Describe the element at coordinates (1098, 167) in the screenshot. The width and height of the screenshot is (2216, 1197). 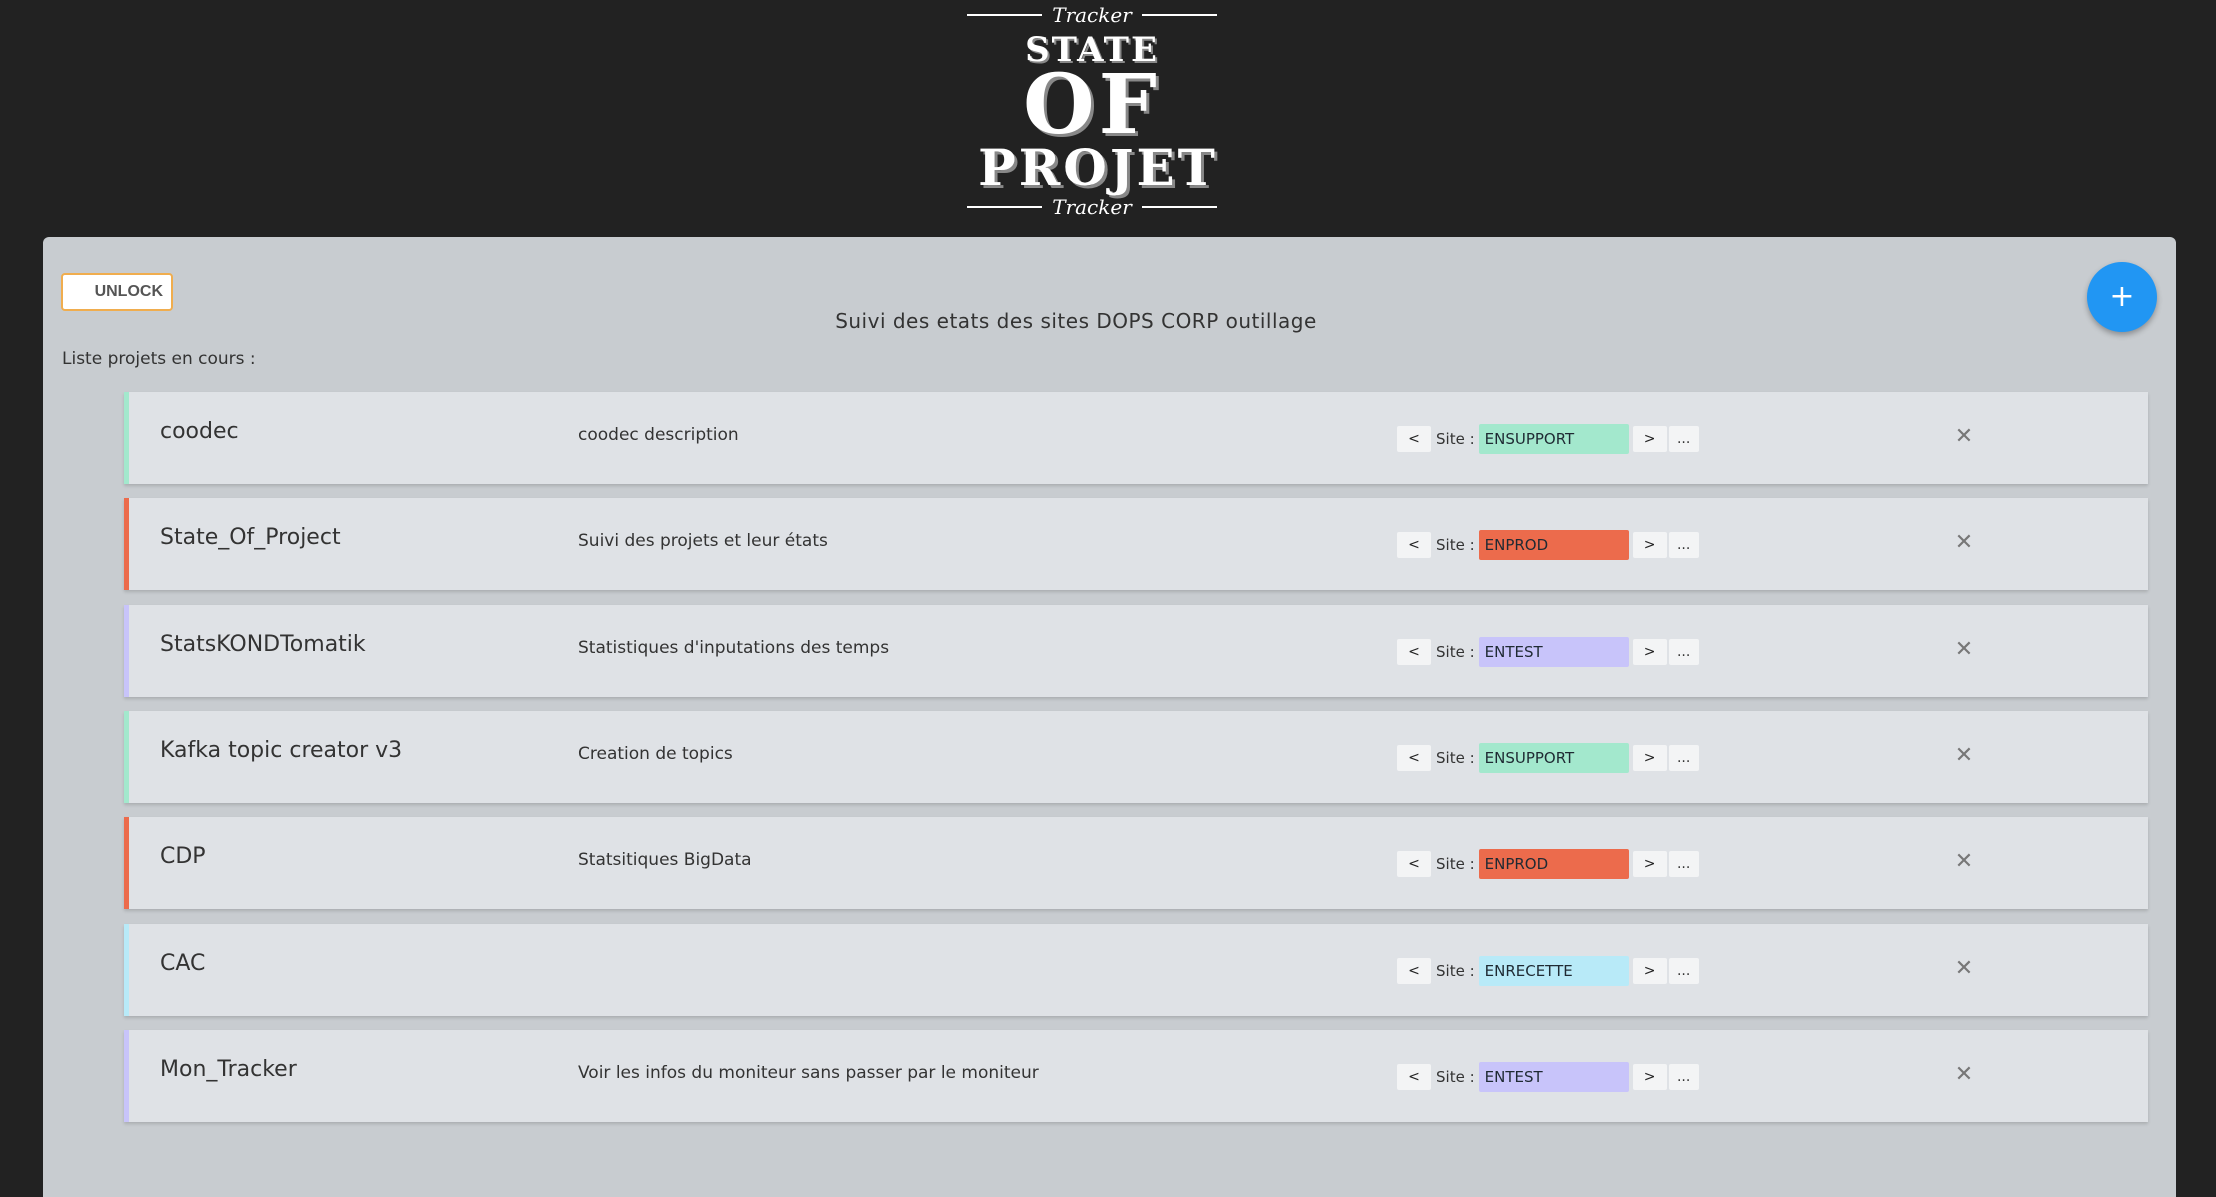
I see `logo-line-projet: PROJET` at that location.